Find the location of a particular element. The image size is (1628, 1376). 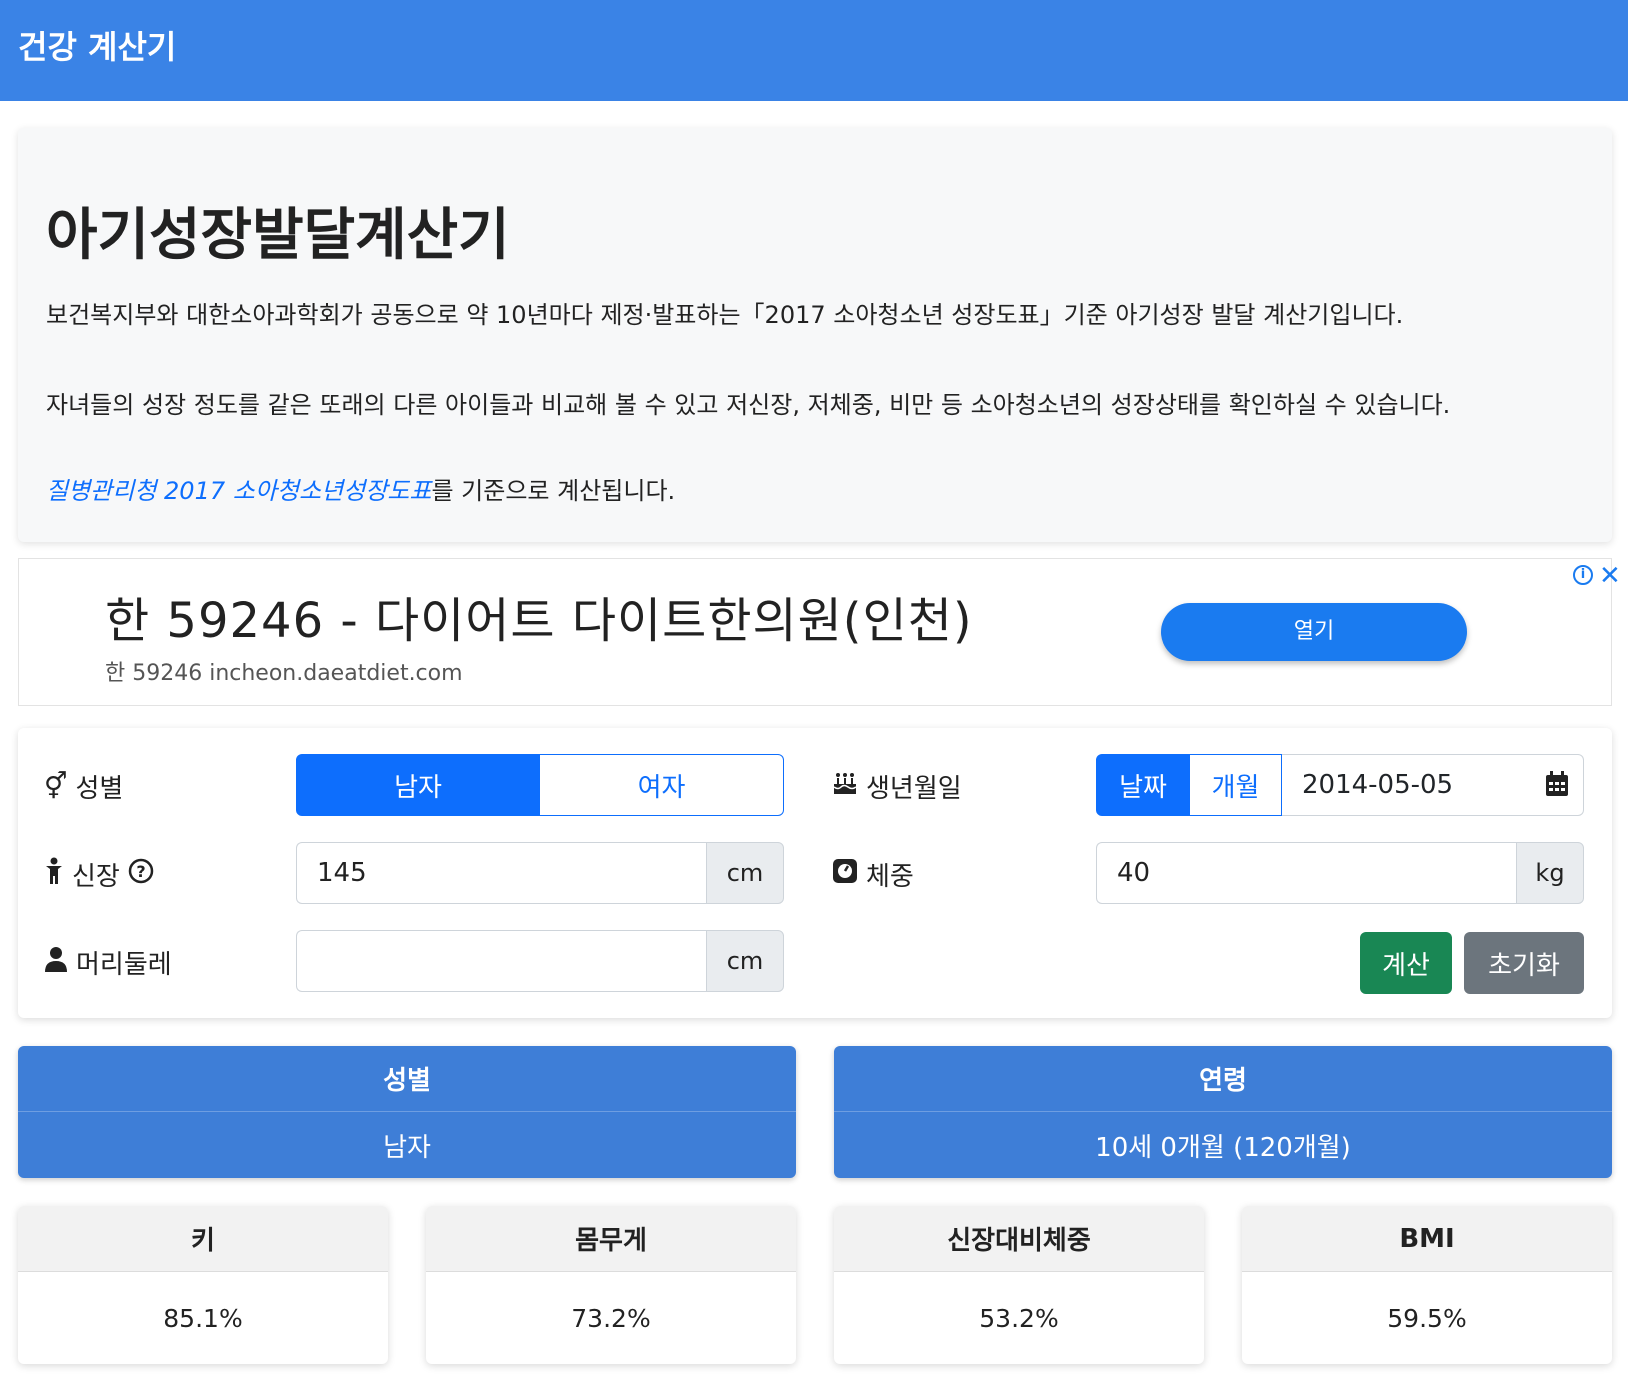

result-age-value: 10세 0개월 (120개월) is located at coordinates (1223, 1147).